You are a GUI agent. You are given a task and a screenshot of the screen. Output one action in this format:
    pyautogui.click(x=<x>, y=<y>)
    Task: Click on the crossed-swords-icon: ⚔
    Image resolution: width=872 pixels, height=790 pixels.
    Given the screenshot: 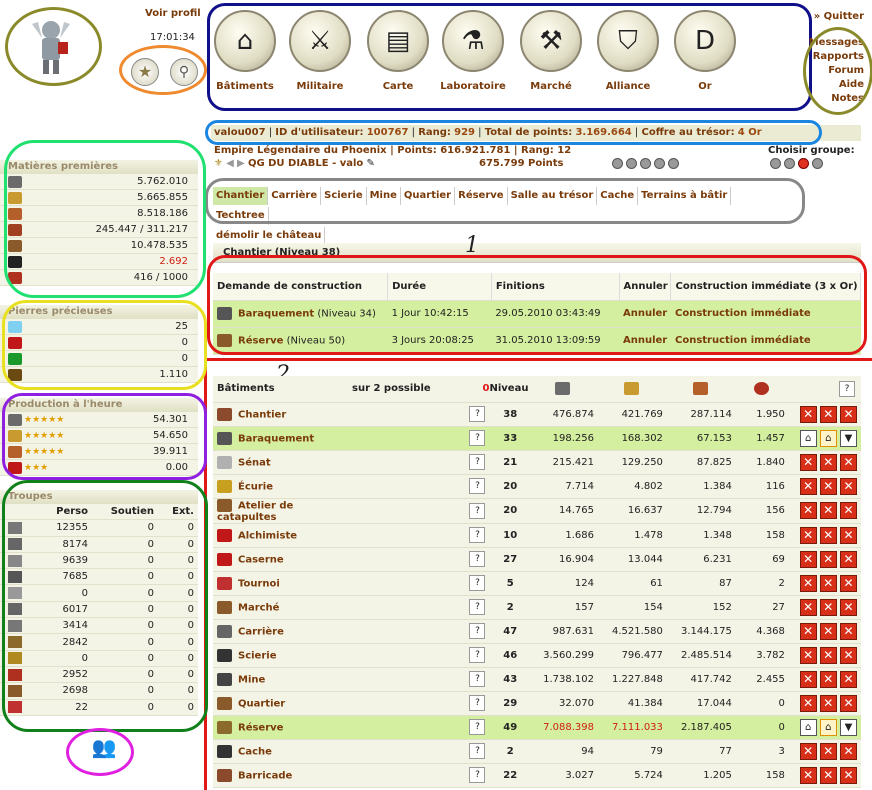 What is the action you would take?
    pyautogui.click(x=320, y=41)
    